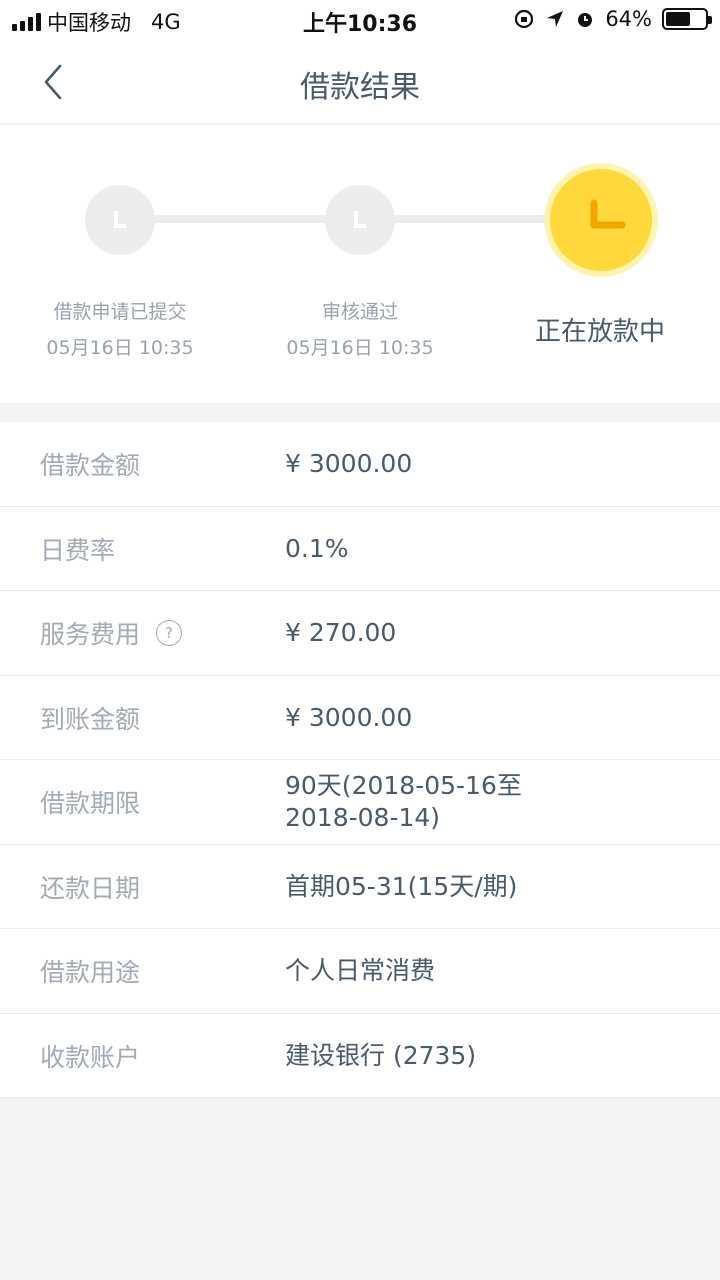 This screenshot has width=720, height=1280. What do you see at coordinates (381, 1055) in the screenshot?
I see `detail-value: 建设银行 (2735)` at bounding box center [381, 1055].